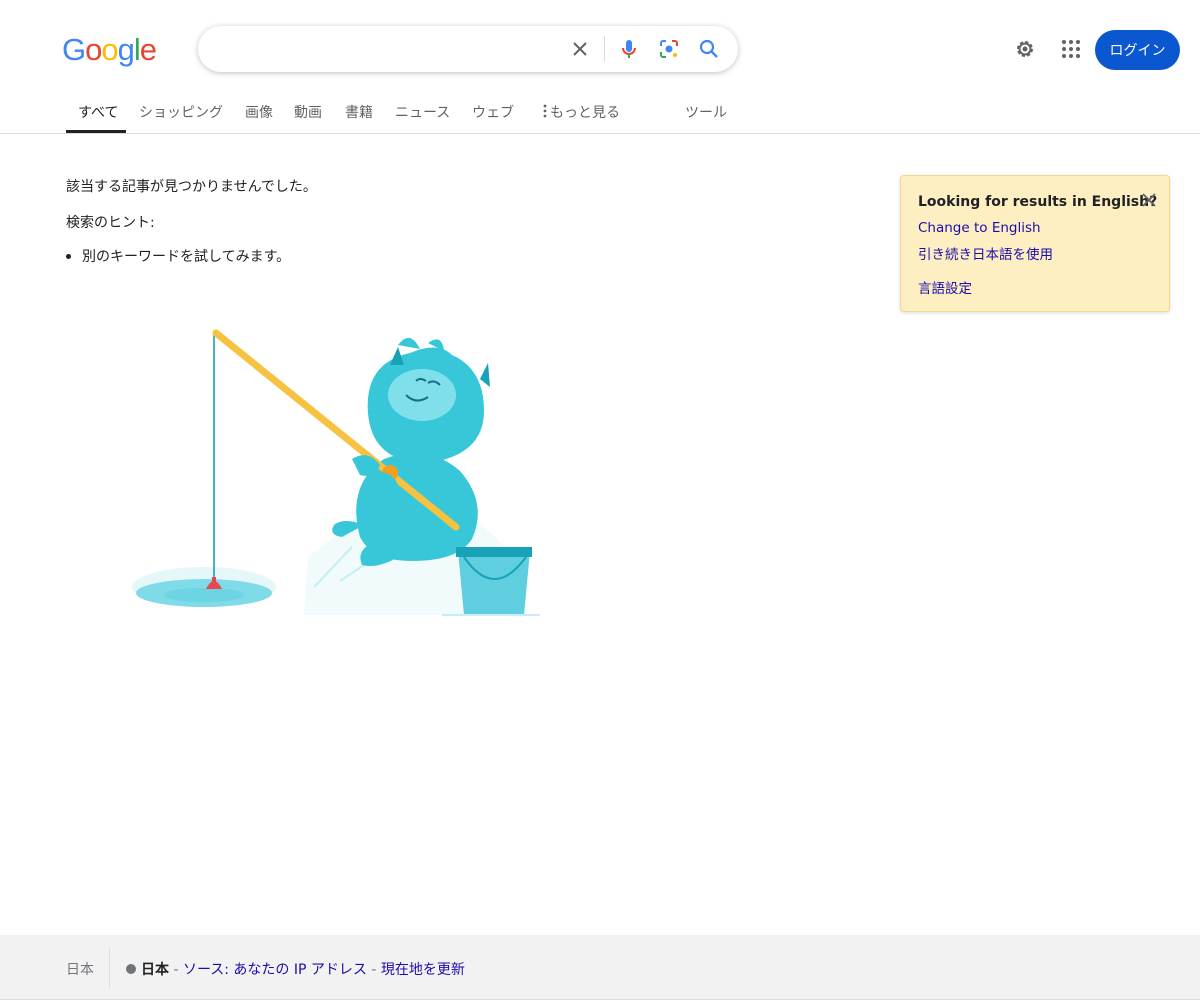  Describe the element at coordinates (1071, 49) in the screenshot. I see `apps-grid-icon` at that location.